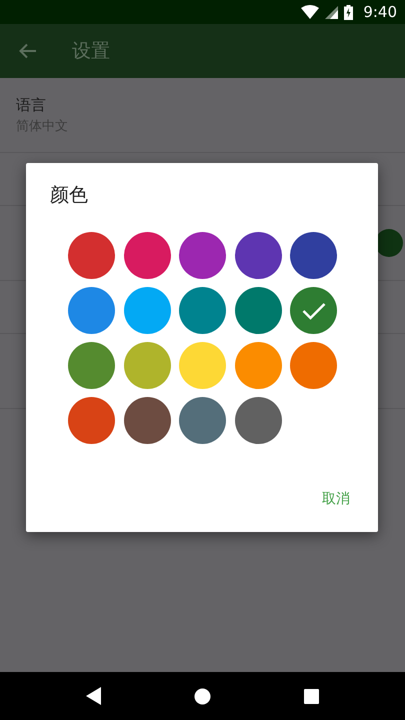 The image size is (405, 720). What do you see at coordinates (331, 12) in the screenshot?
I see `signal-icon` at bounding box center [331, 12].